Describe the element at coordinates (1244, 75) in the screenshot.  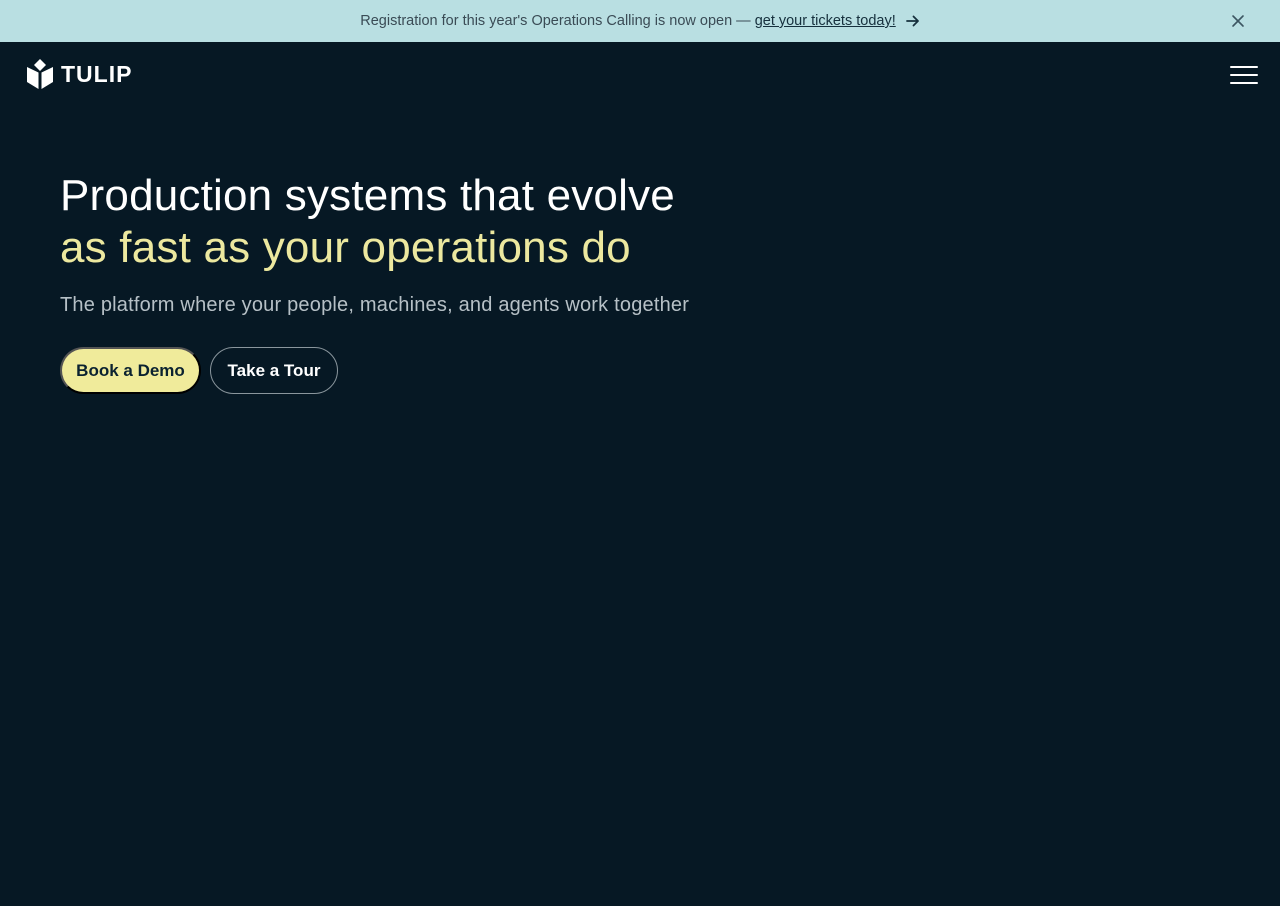
I see `hamburger-menu-icon` at that location.